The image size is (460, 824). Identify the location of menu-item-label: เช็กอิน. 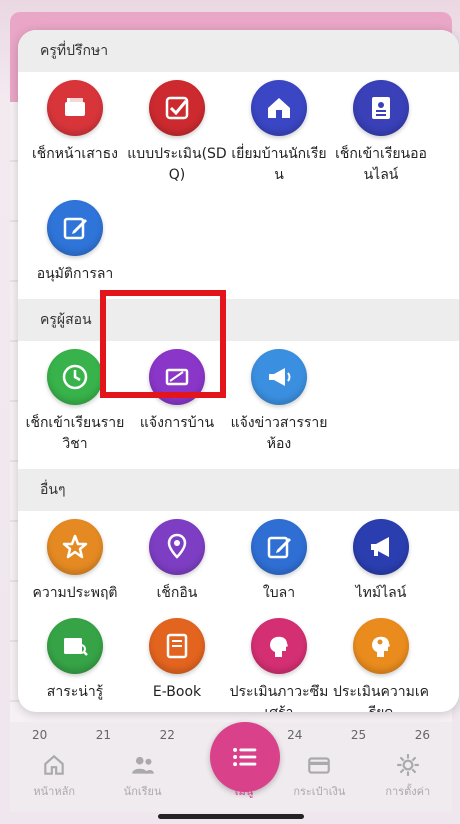
(177, 593).